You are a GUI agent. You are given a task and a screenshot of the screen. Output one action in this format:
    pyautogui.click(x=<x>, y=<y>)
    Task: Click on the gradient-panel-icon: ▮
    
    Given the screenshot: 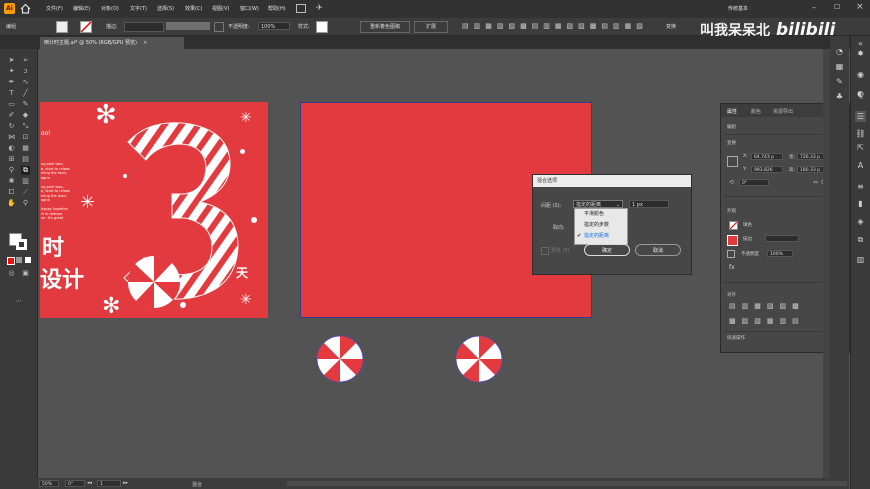 What is the action you would take?
    pyautogui.click(x=860, y=203)
    